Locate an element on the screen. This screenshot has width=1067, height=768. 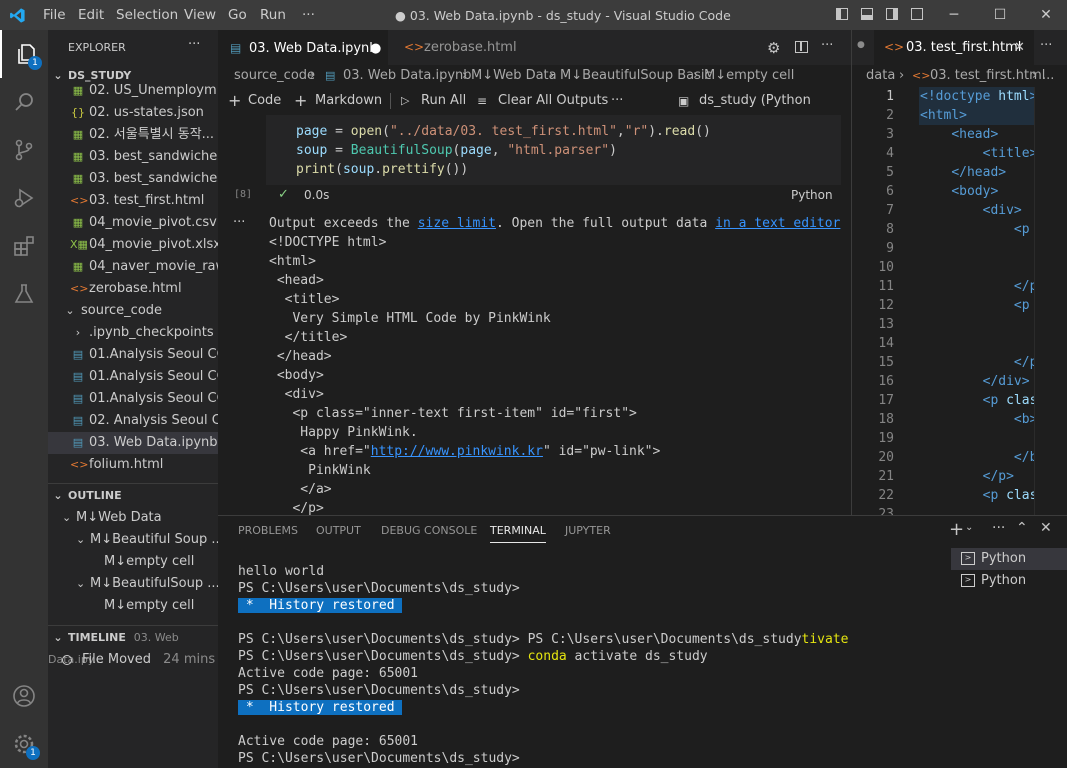
close-window-button: ✕ is located at coordinates (1045, 15).